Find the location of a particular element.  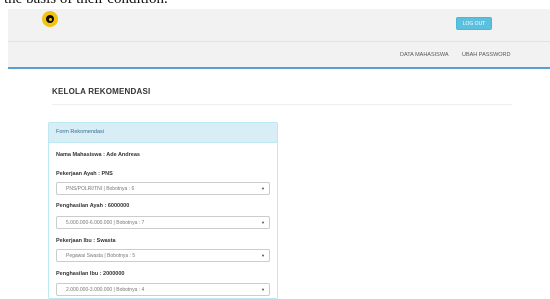

navbar-divider is located at coordinates (279, 41).